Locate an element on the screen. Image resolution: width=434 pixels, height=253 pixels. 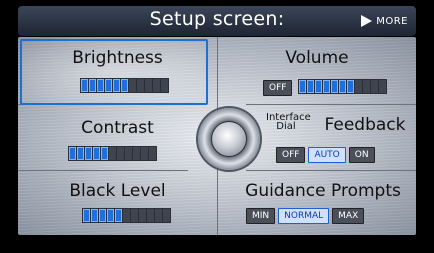
option-button-normal: NORMAL is located at coordinates (304, 216).